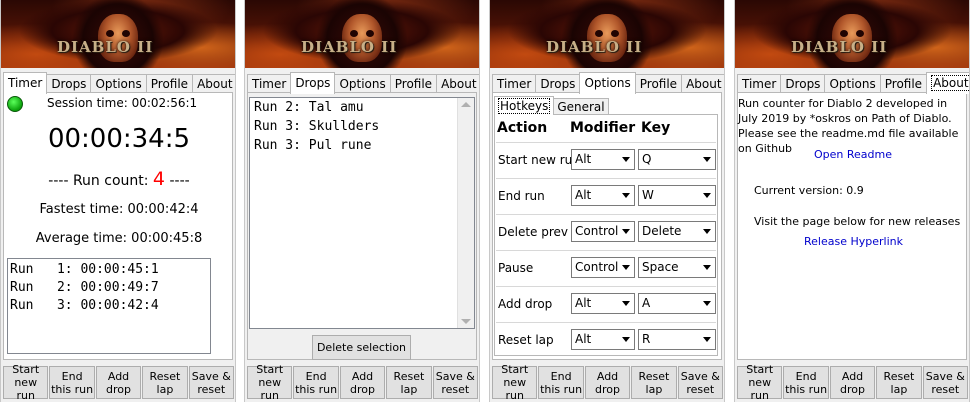 The image size is (971, 402). What do you see at coordinates (109, 289) in the screenshot?
I see `list-item: Run 2: 00:00:49:7` at bounding box center [109, 289].